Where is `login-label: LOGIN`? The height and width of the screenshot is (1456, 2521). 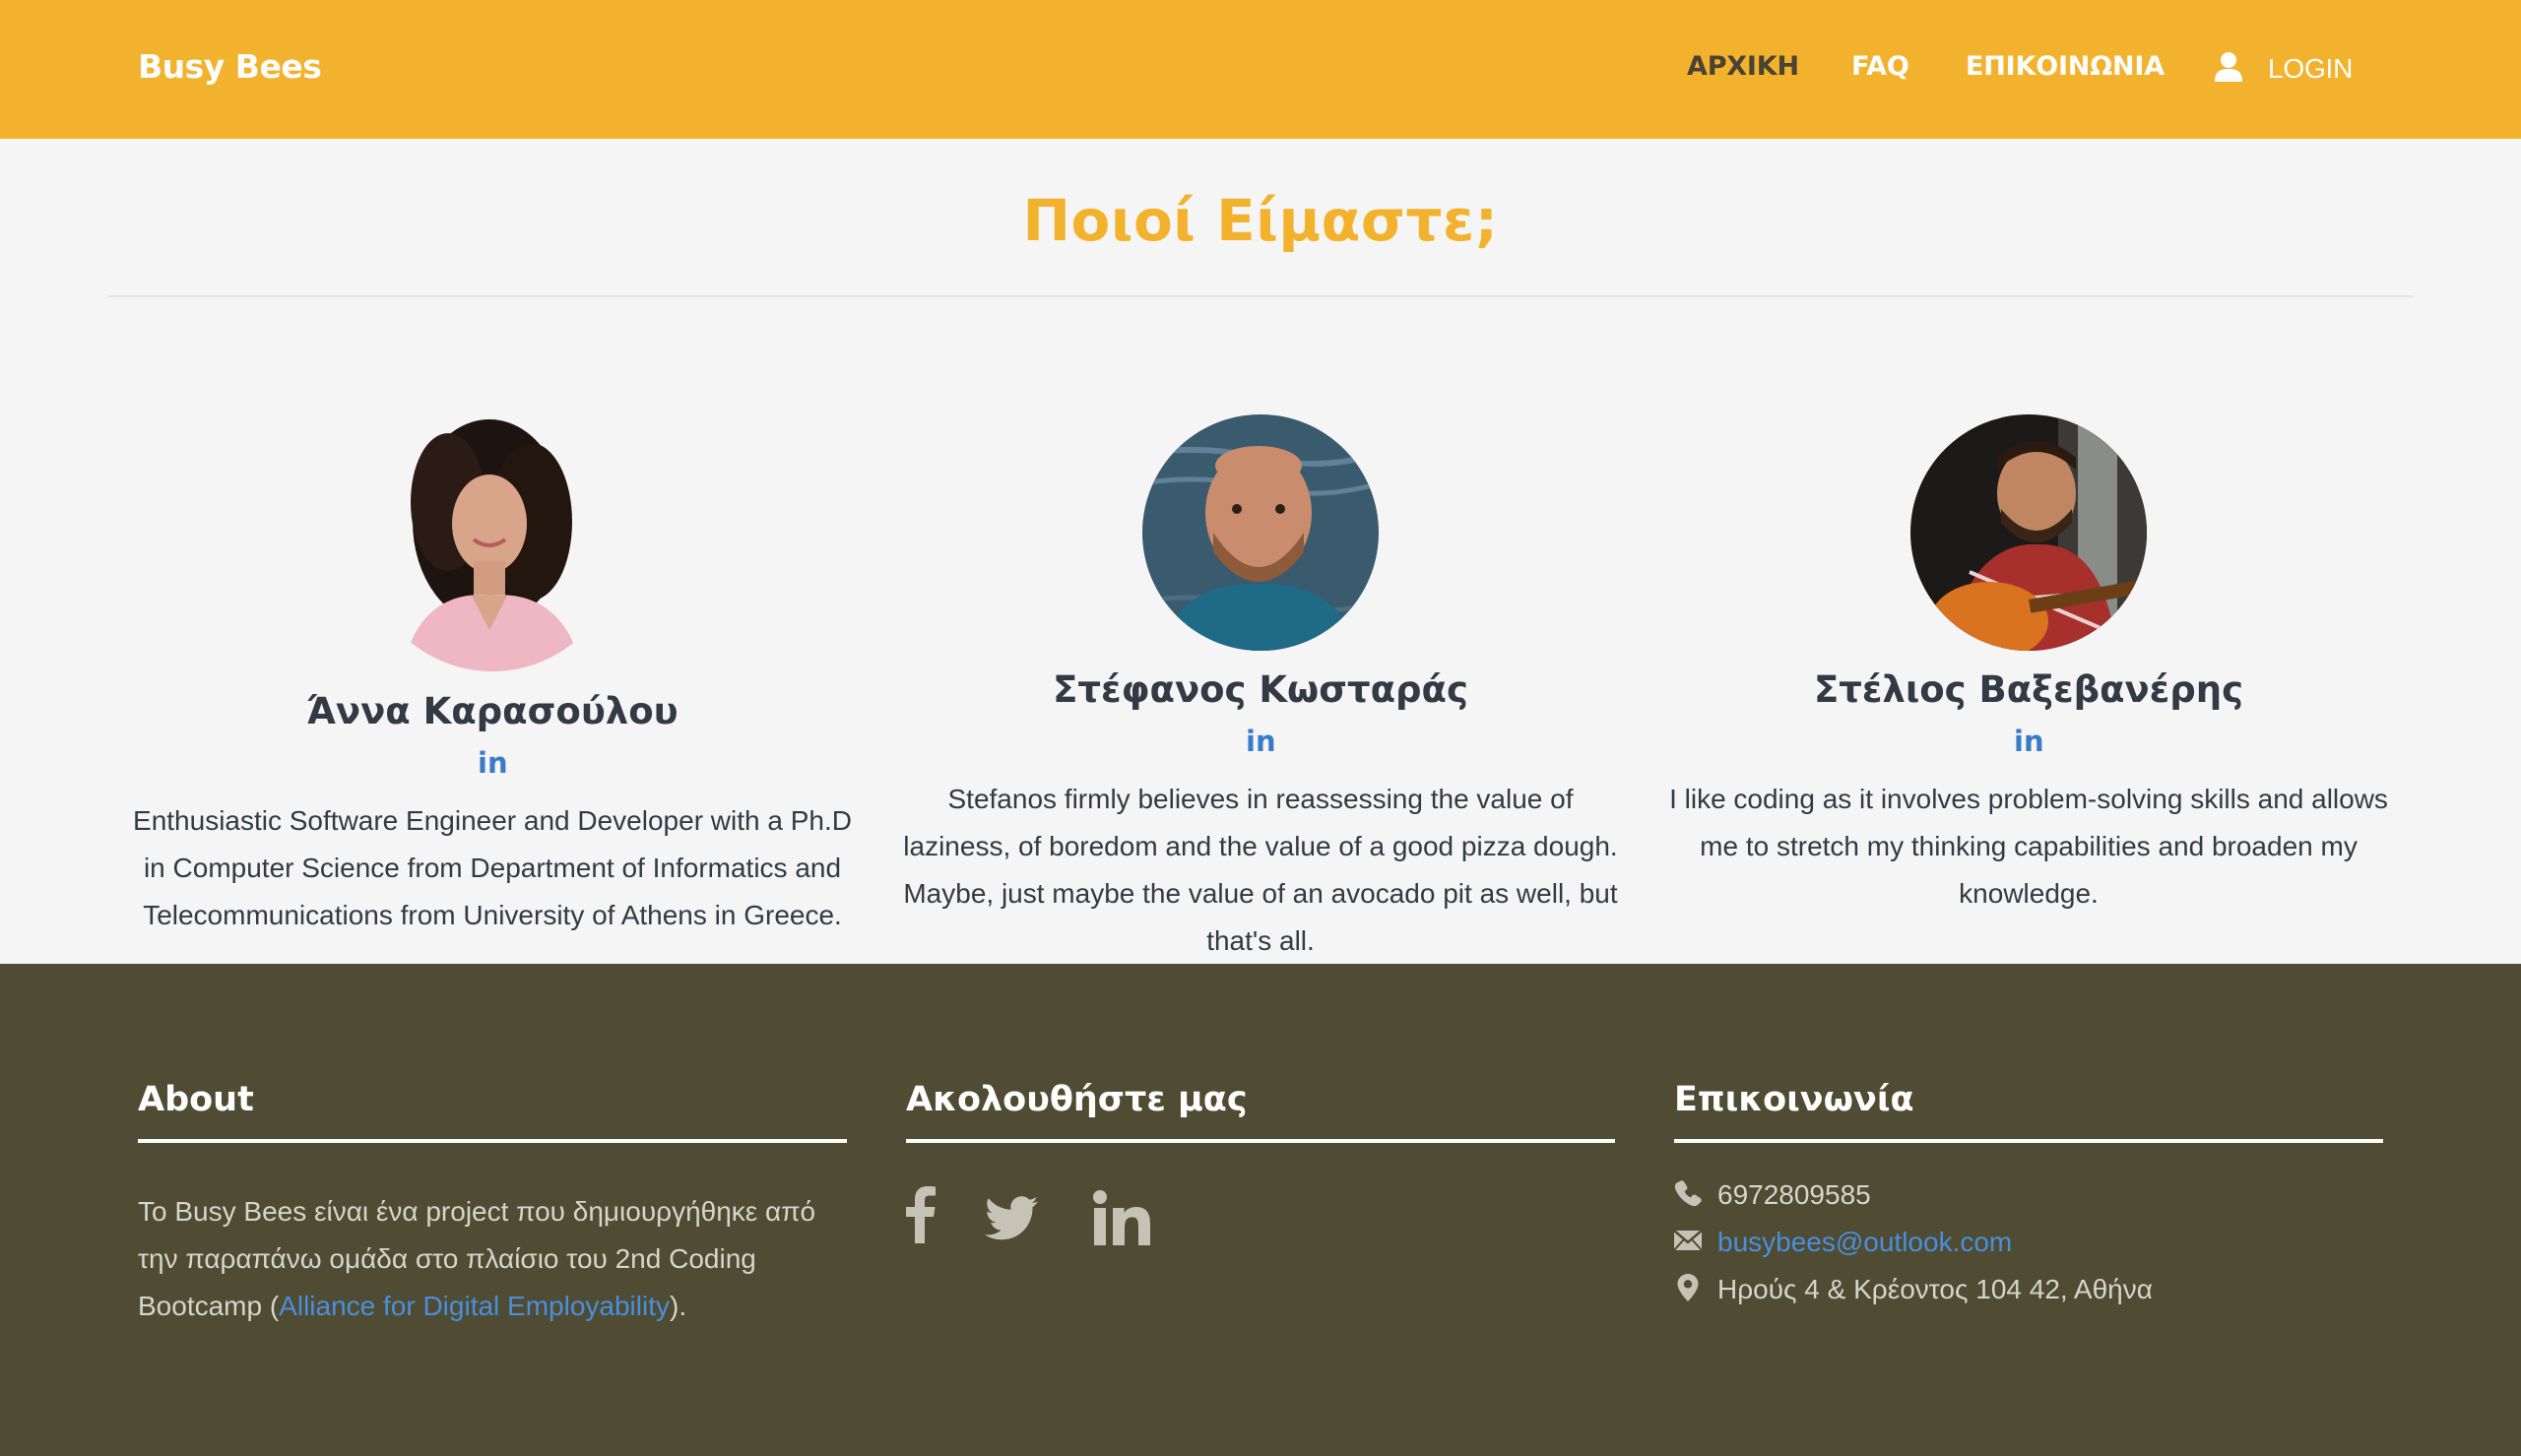
login-label: LOGIN is located at coordinates (2311, 68).